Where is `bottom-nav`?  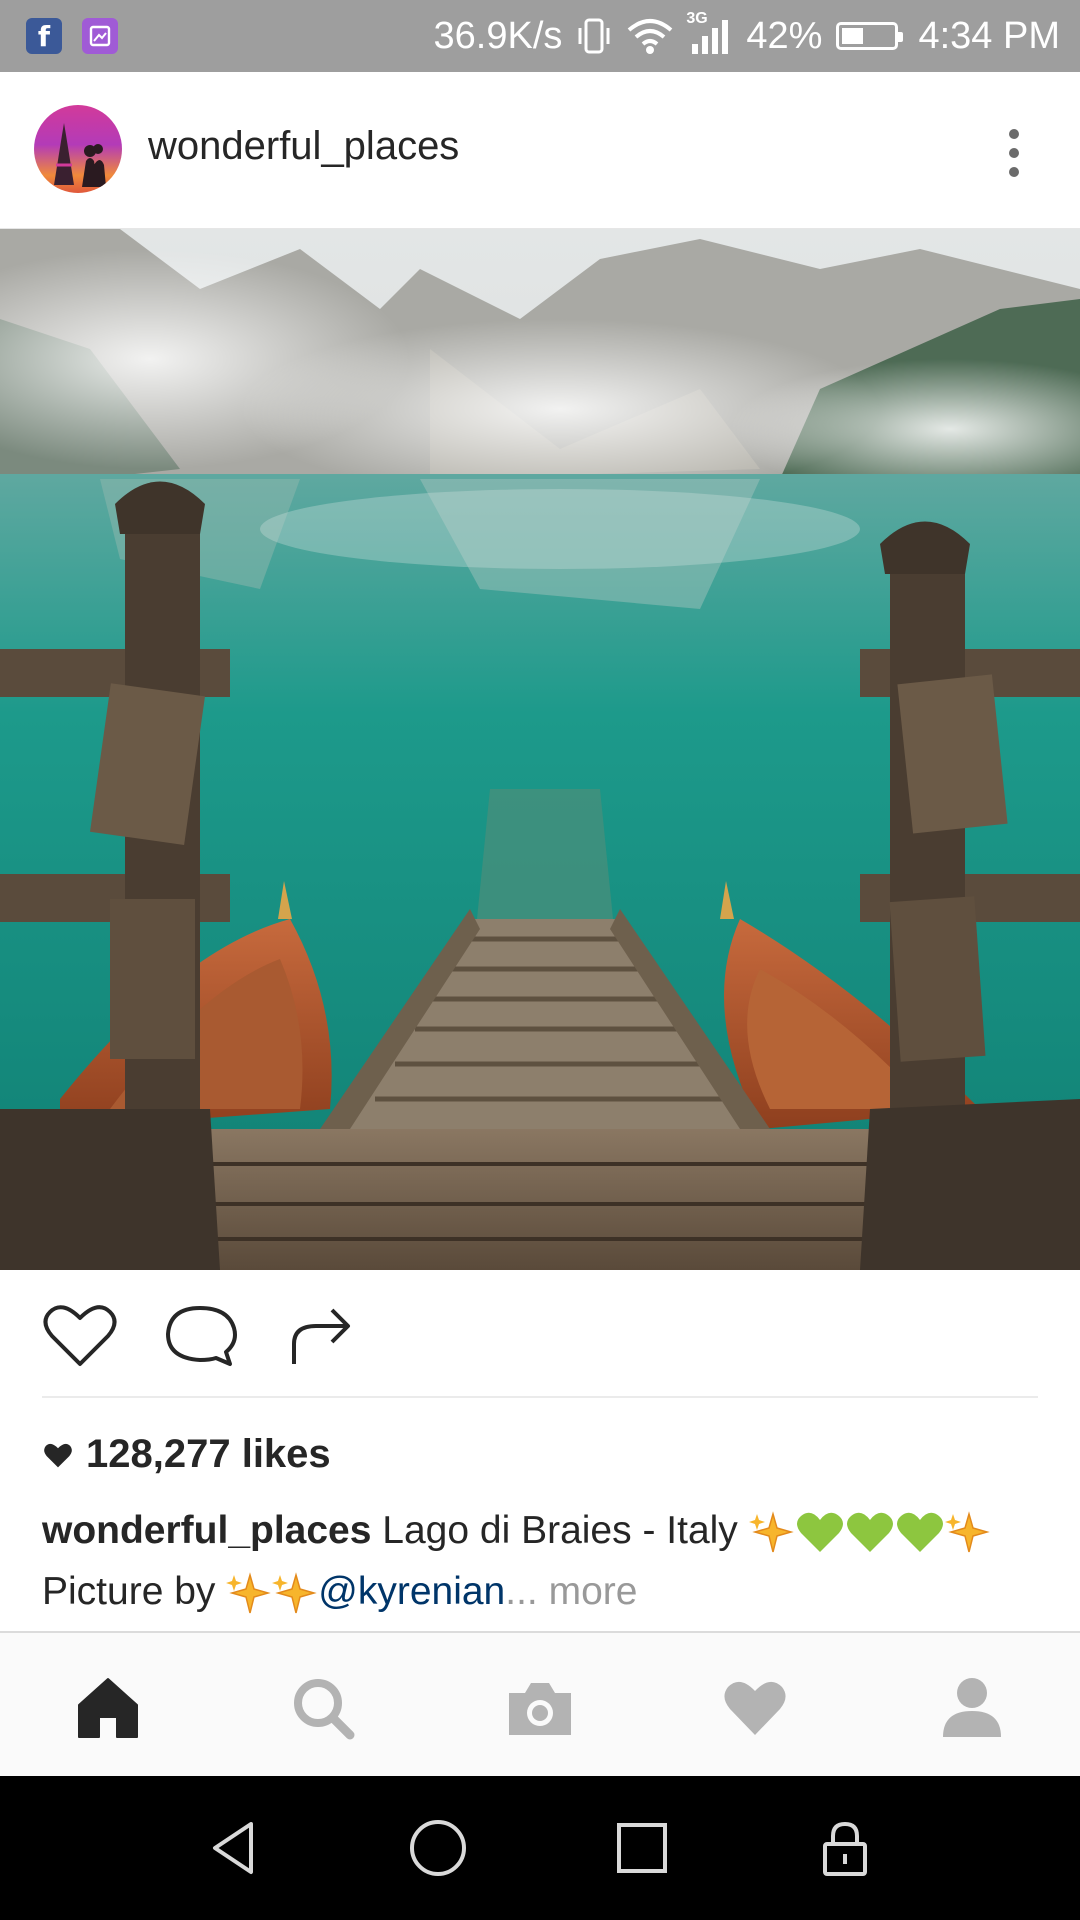 bottom-nav is located at coordinates (540, 1704).